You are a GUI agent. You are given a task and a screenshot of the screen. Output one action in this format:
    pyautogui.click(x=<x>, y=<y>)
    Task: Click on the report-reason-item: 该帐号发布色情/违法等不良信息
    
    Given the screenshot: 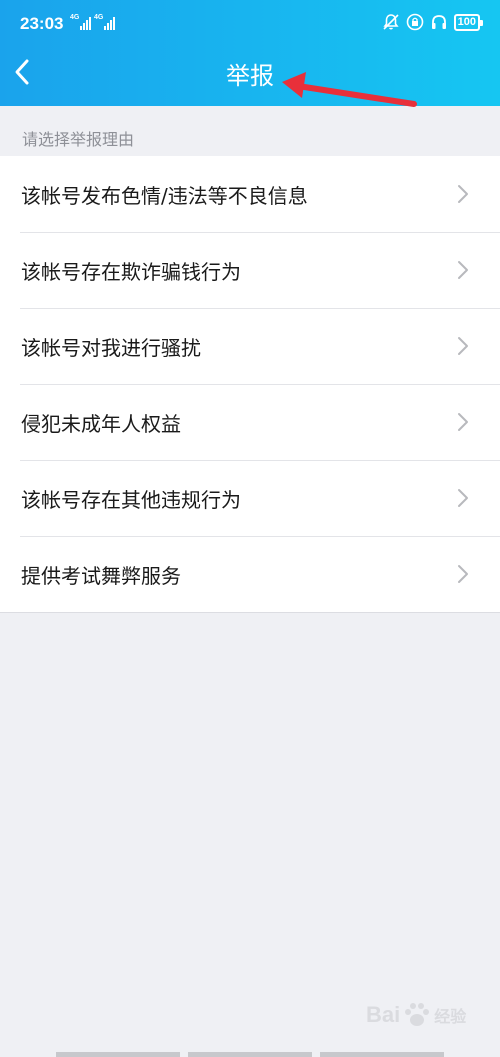 What is the action you would take?
    pyautogui.click(x=250, y=194)
    